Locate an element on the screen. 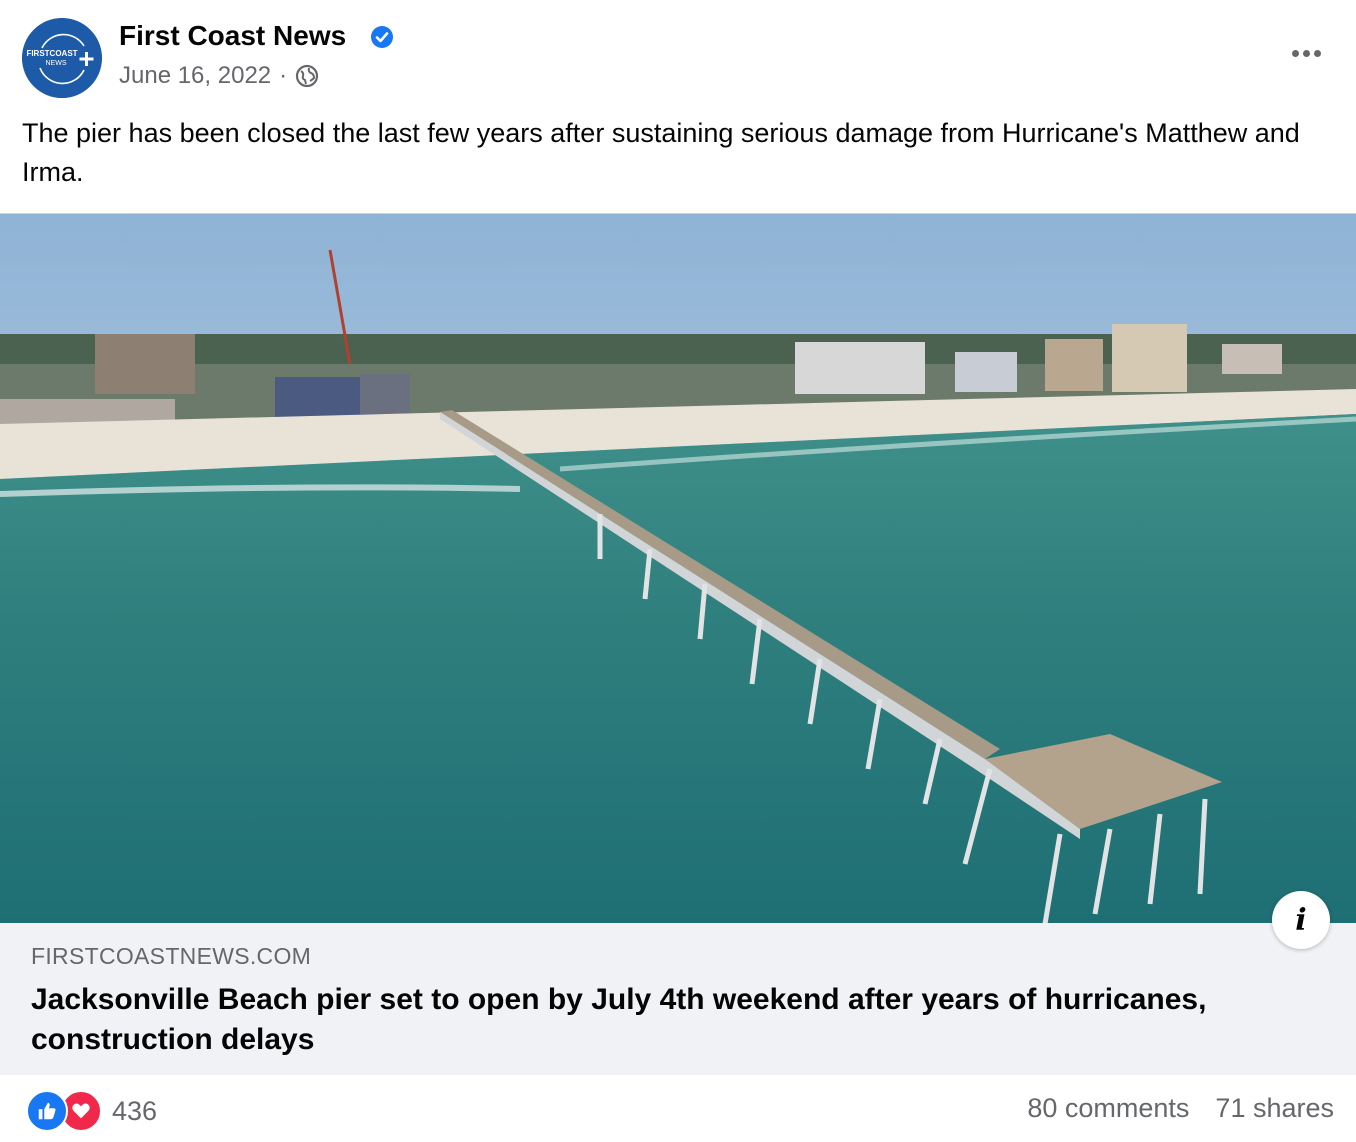 This screenshot has width=1356, height=1142. first-coast-news-logo: FIRSTCOAST NEWS is located at coordinates (62, 58).